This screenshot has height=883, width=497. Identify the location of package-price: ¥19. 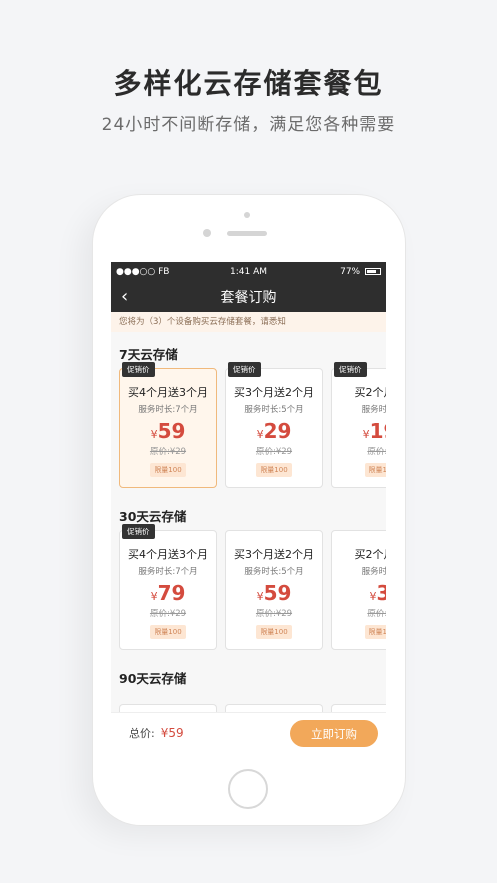
(359, 431).